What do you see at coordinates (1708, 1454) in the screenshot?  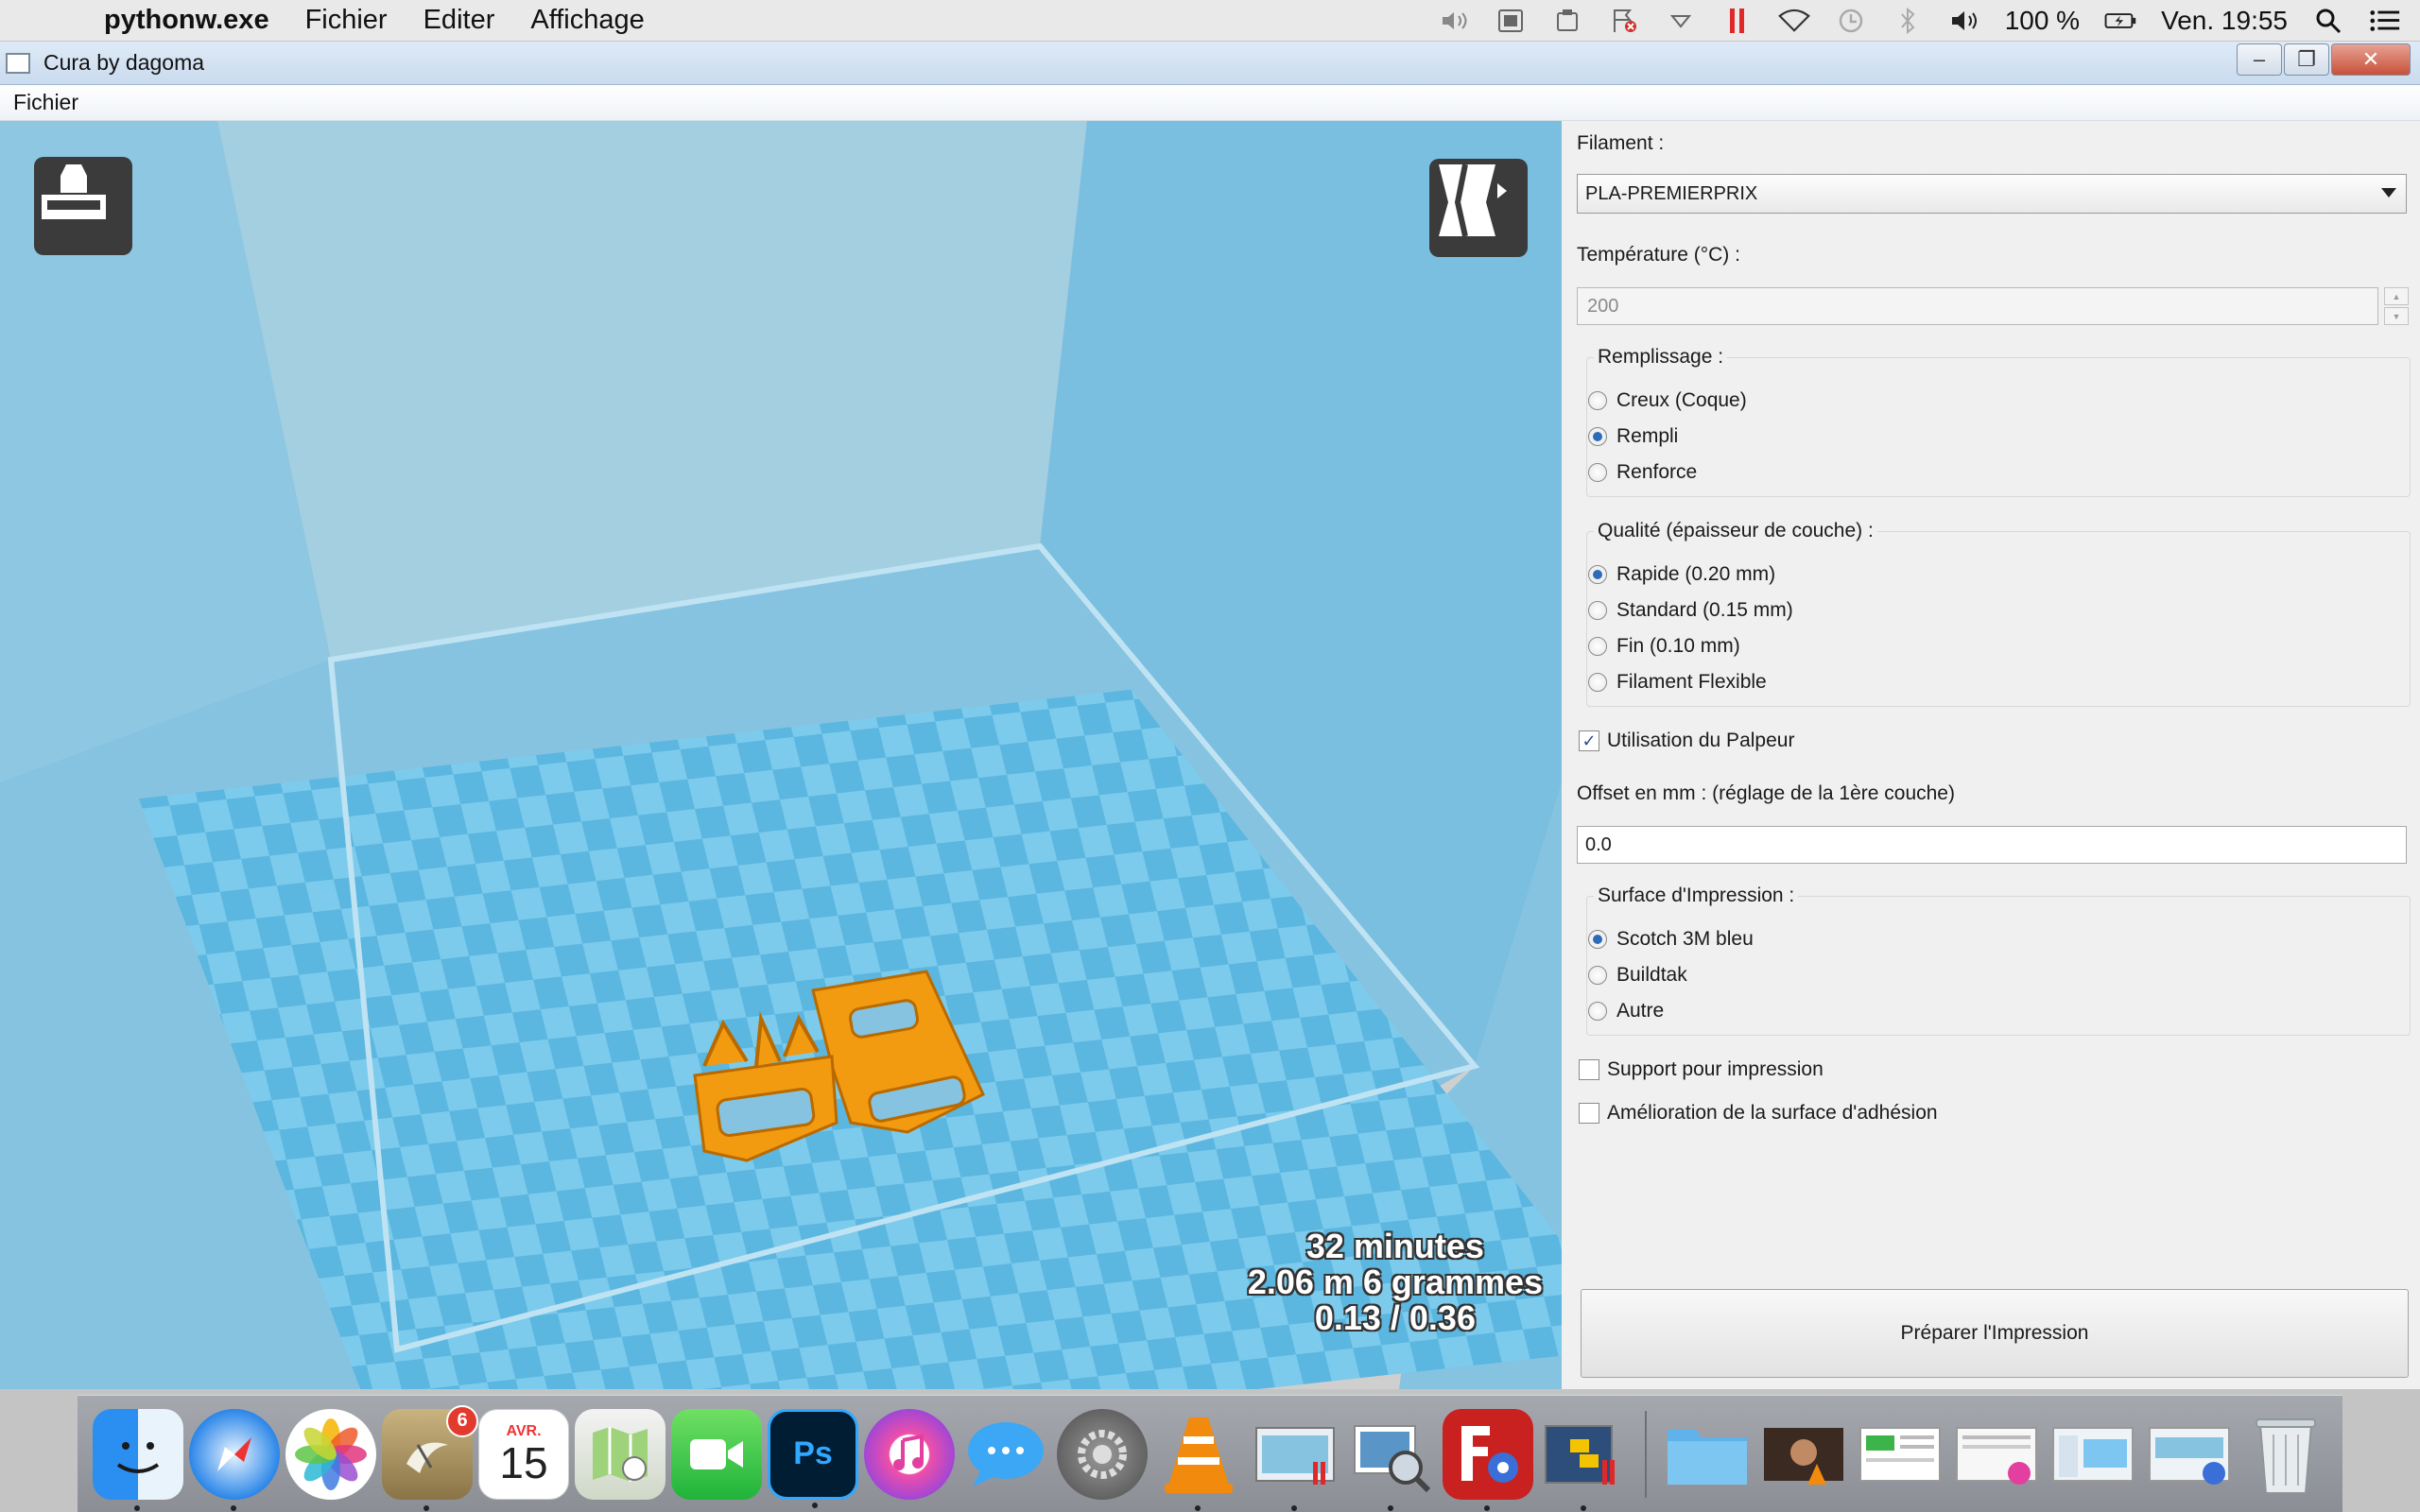 I see `folder-icon` at bounding box center [1708, 1454].